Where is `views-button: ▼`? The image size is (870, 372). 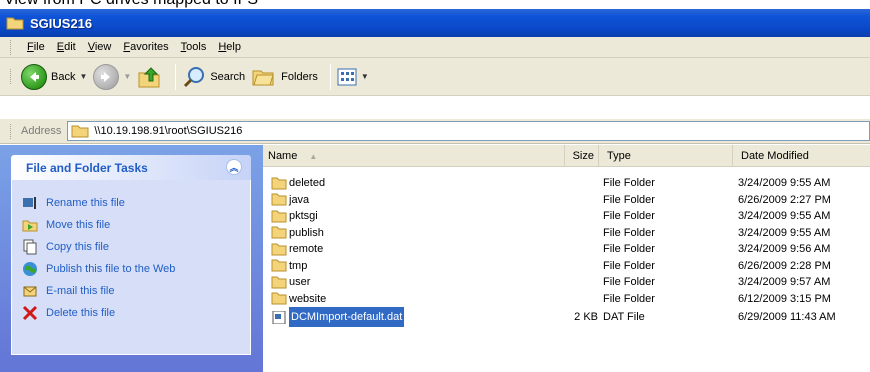 views-button: ▼ is located at coordinates (353, 77).